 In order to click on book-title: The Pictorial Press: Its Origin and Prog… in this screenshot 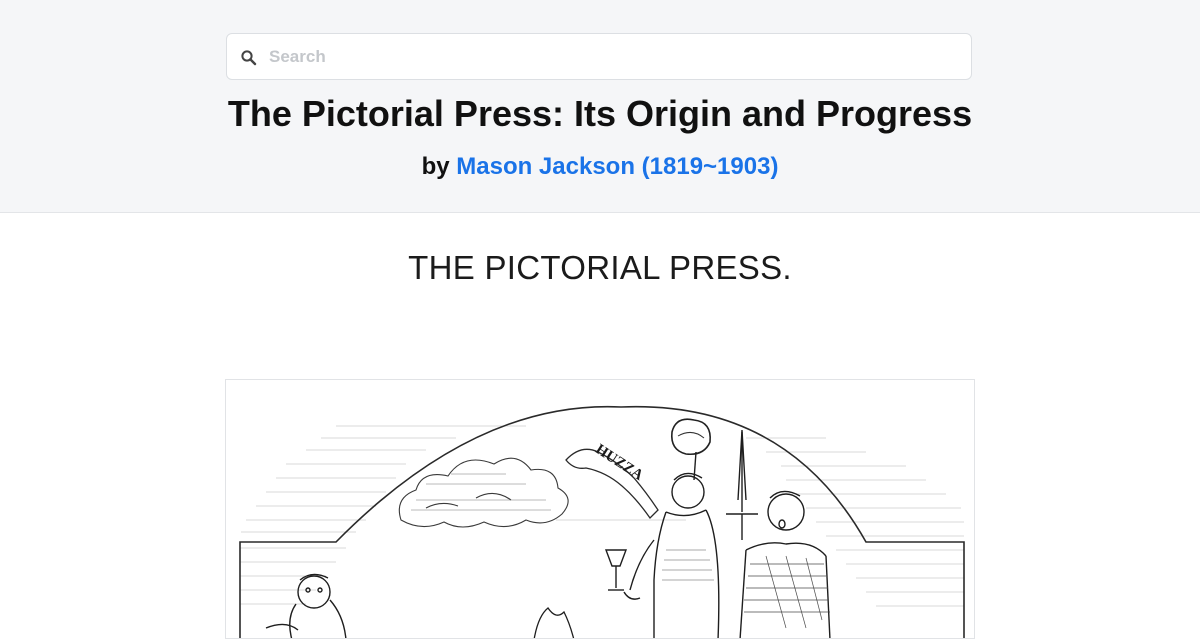, I will do `click(600, 113)`.